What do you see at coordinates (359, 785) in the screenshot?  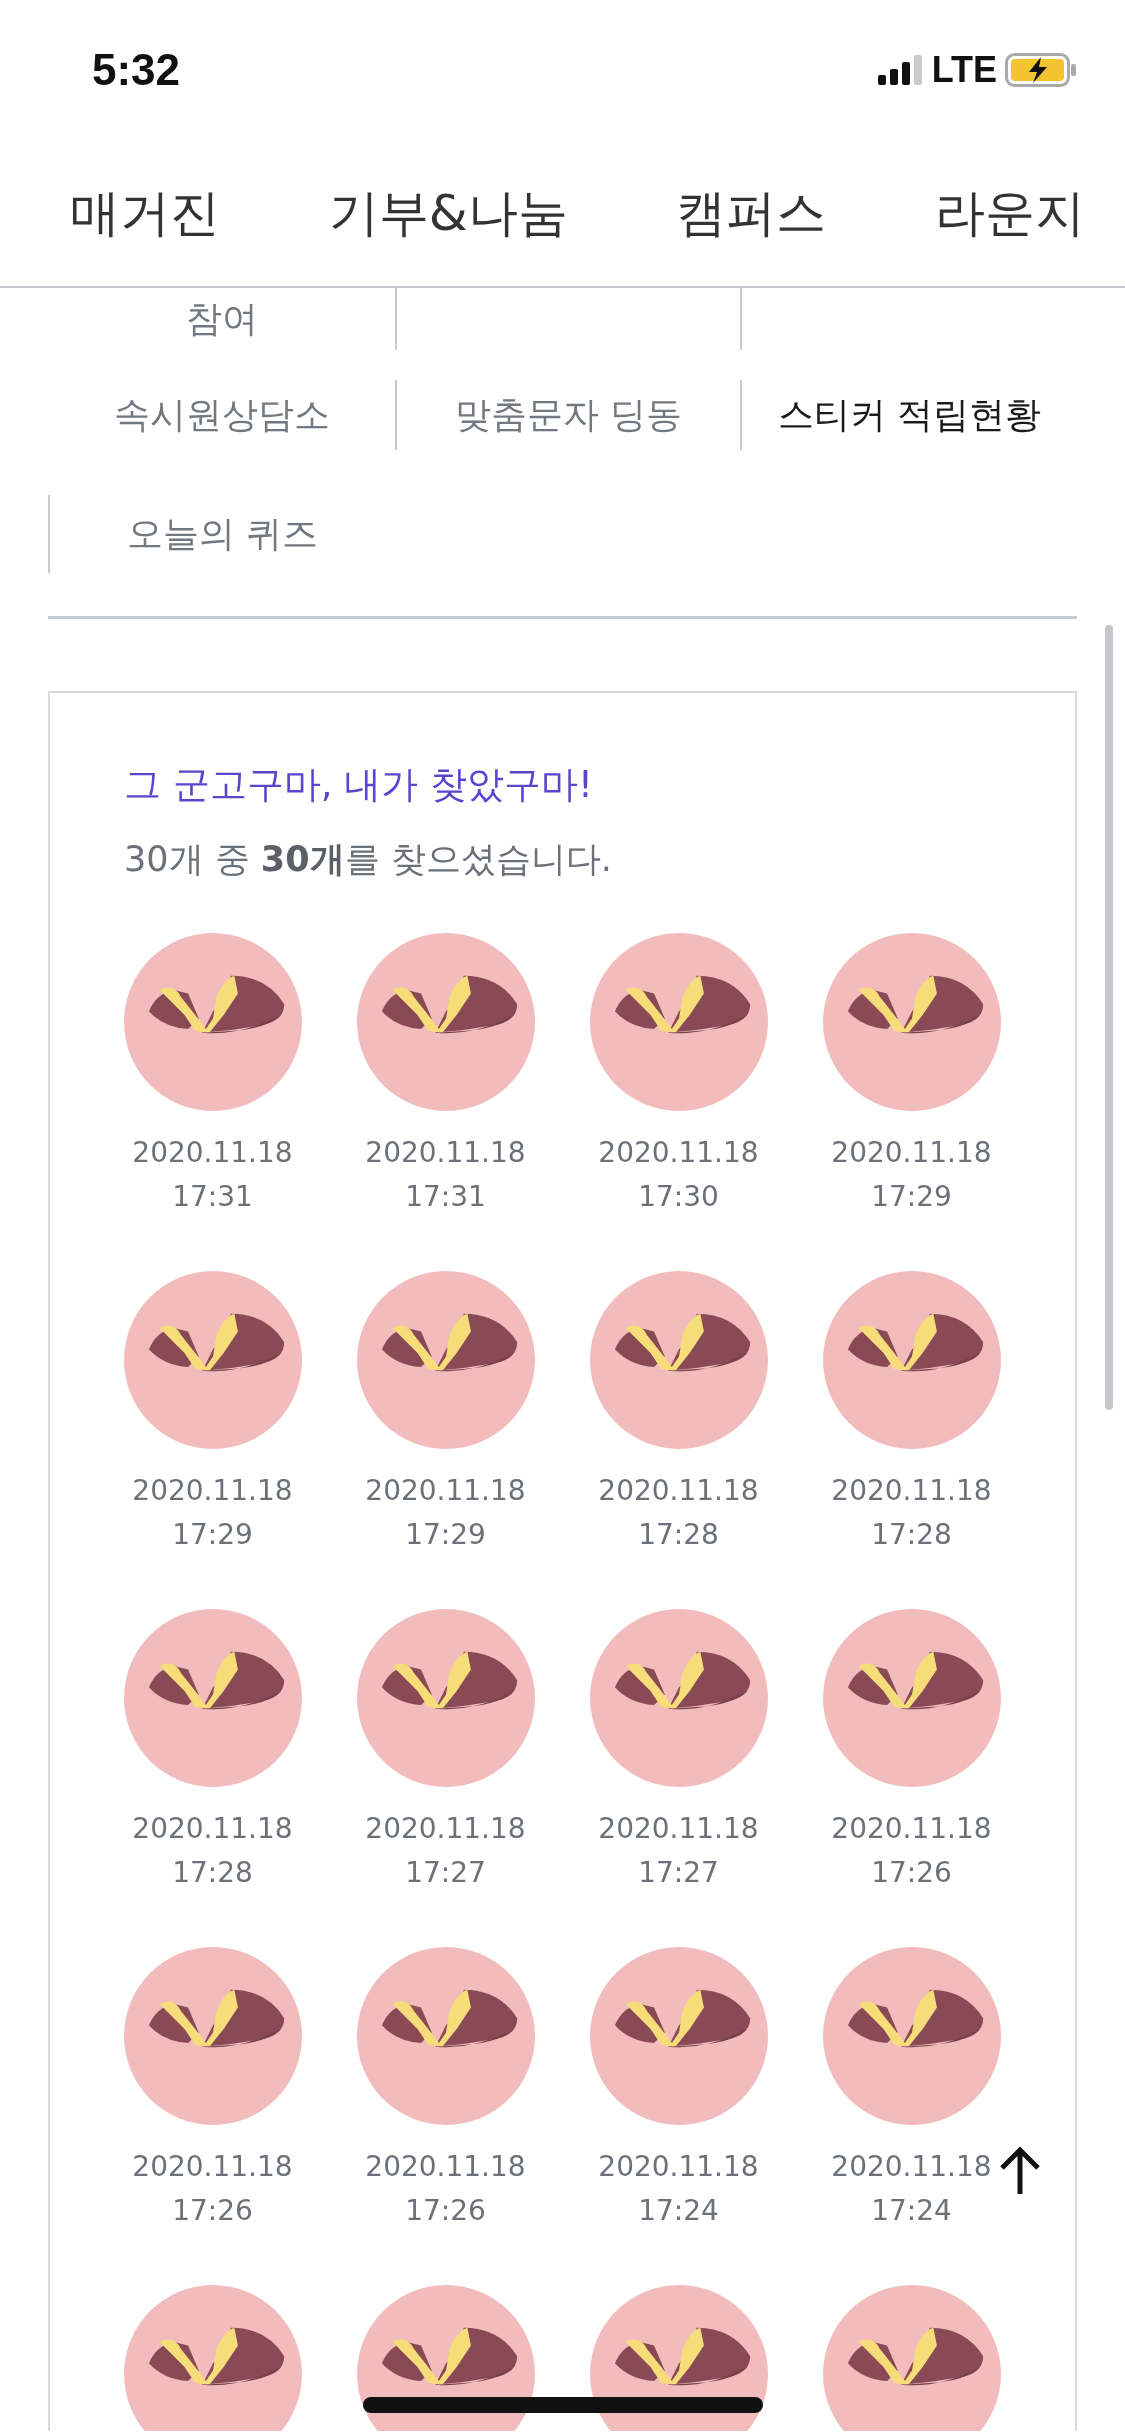 I see `card-title: 그 군고구마, 내가 찾았구마!` at bounding box center [359, 785].